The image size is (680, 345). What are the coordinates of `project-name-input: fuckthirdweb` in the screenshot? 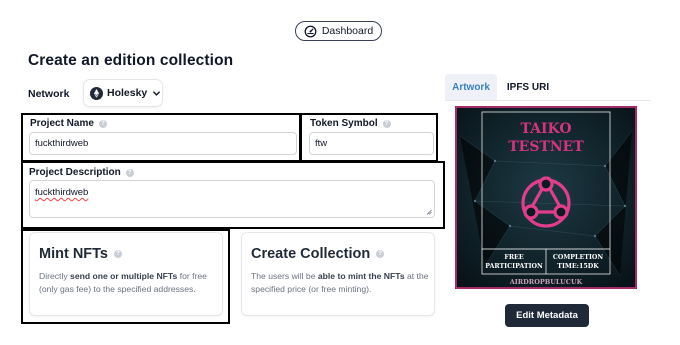 It's located at (163, 143).